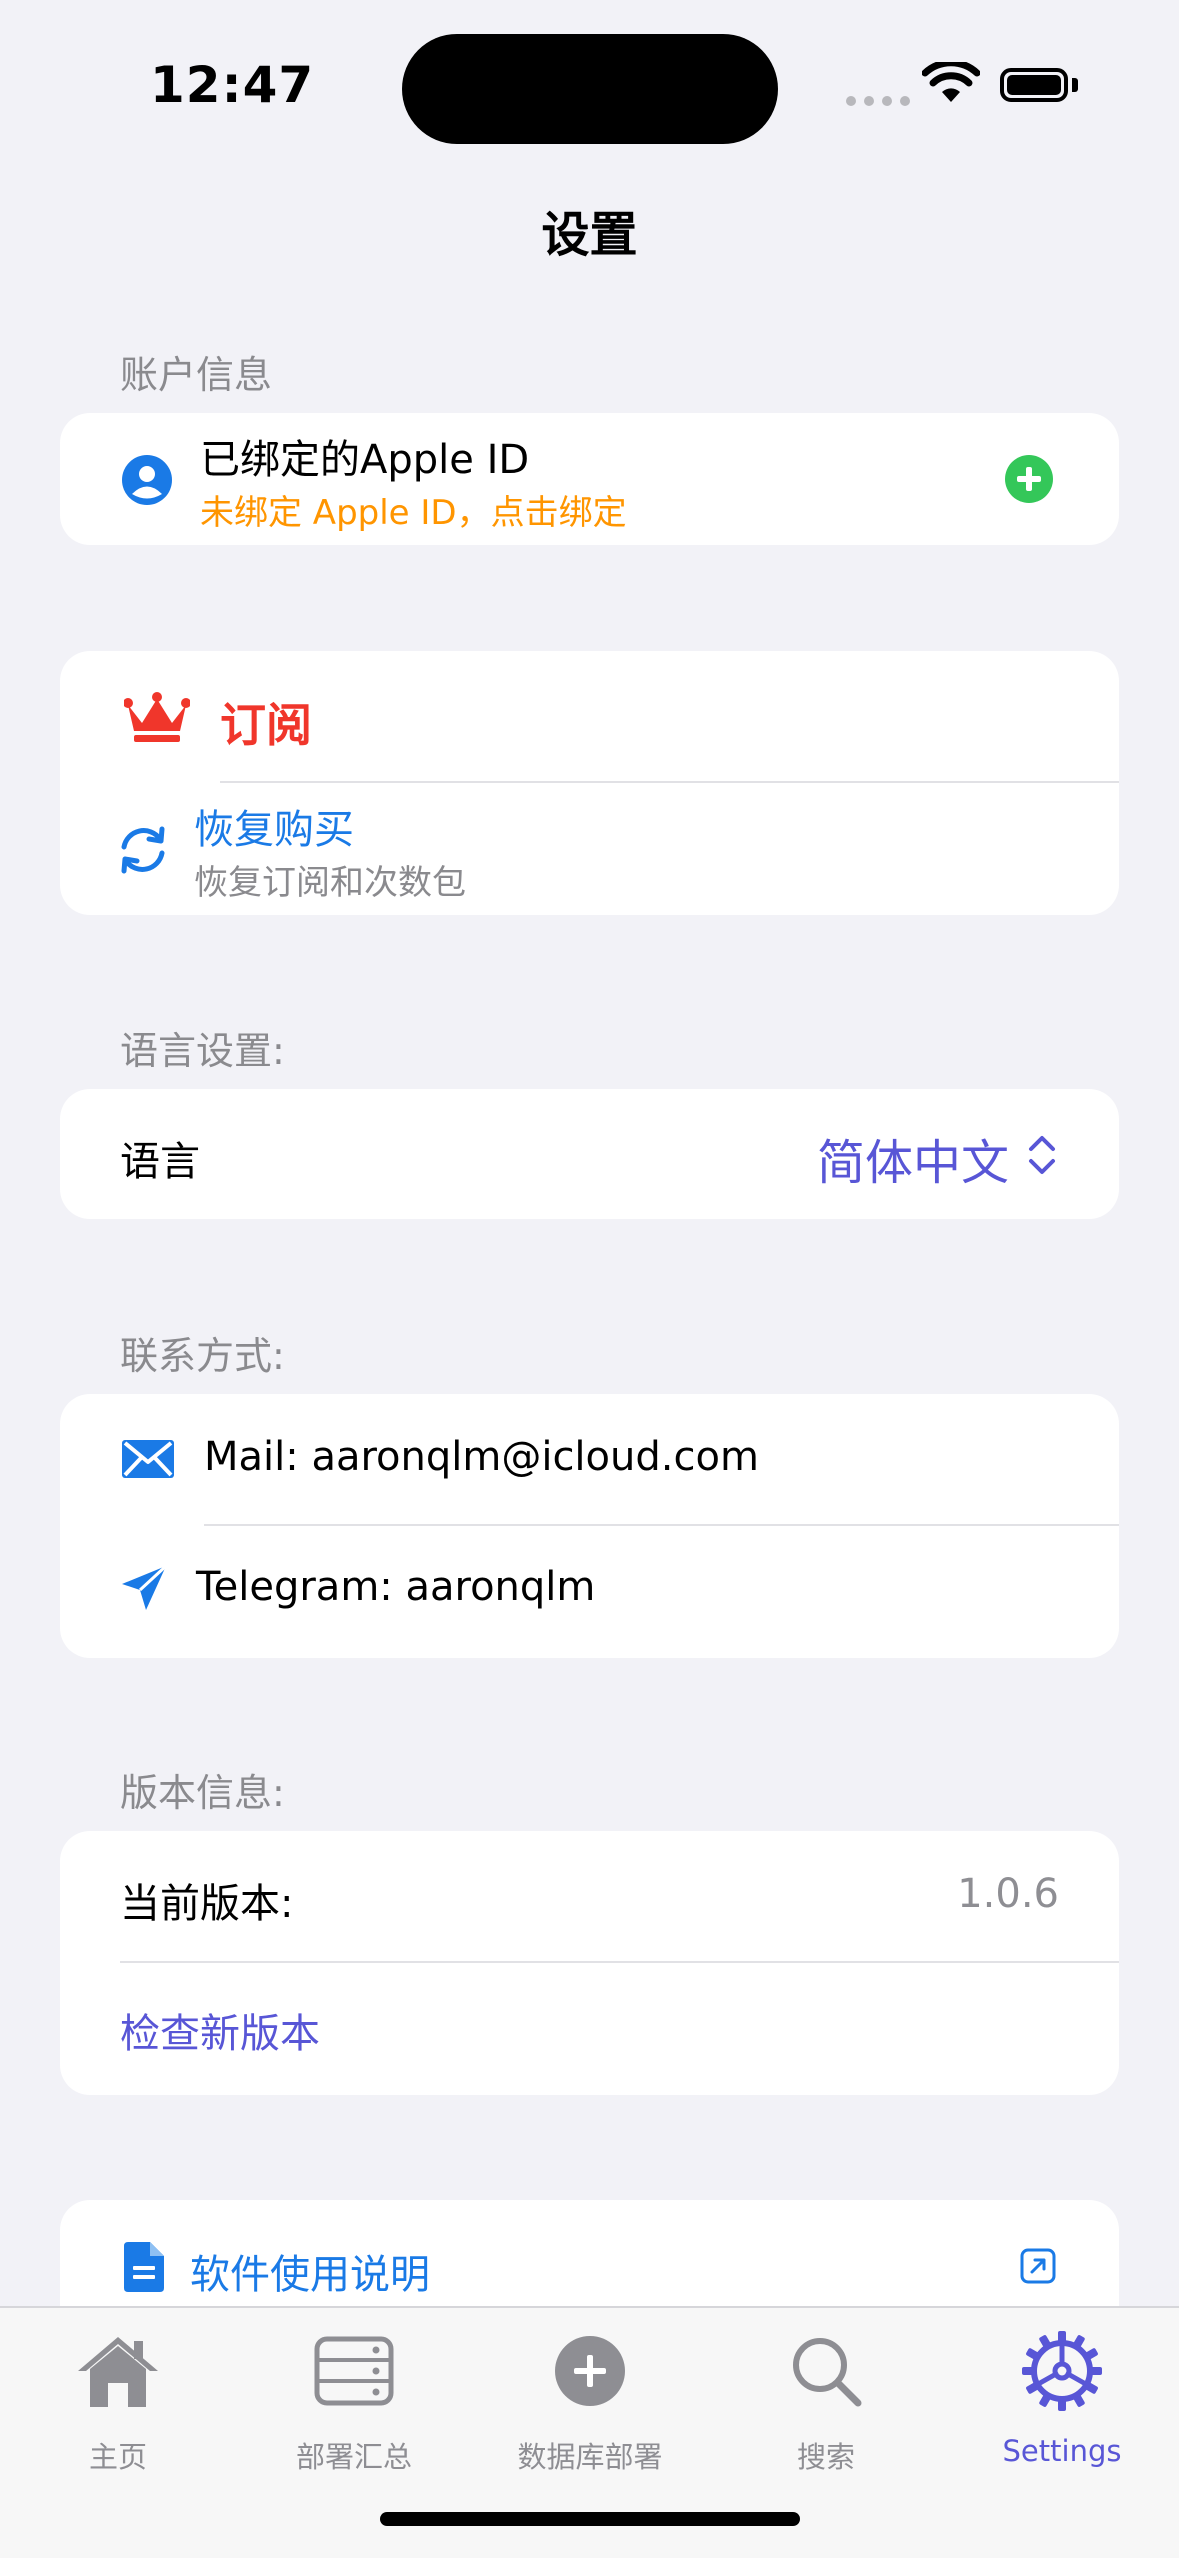  I want to click on add-apple-id-button, so click(1029, 479).